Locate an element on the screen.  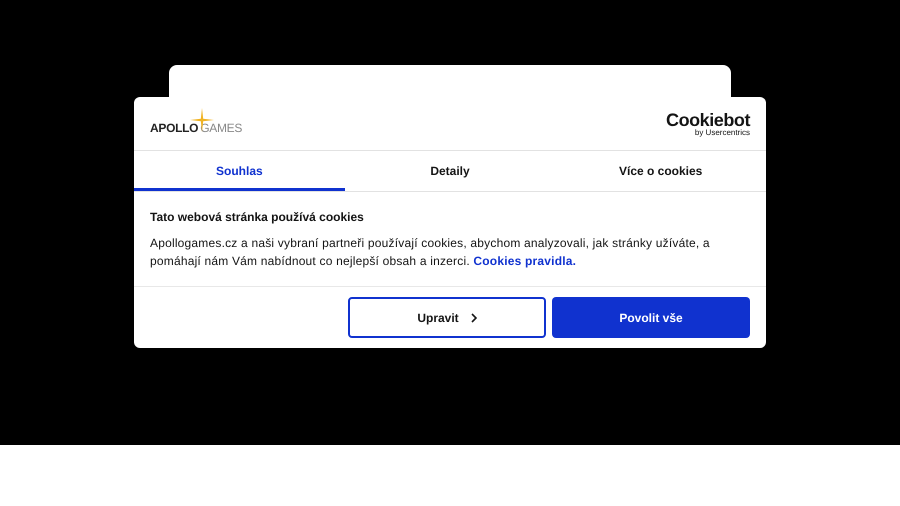
tab: Detaily is located at coordinates (450, 171).